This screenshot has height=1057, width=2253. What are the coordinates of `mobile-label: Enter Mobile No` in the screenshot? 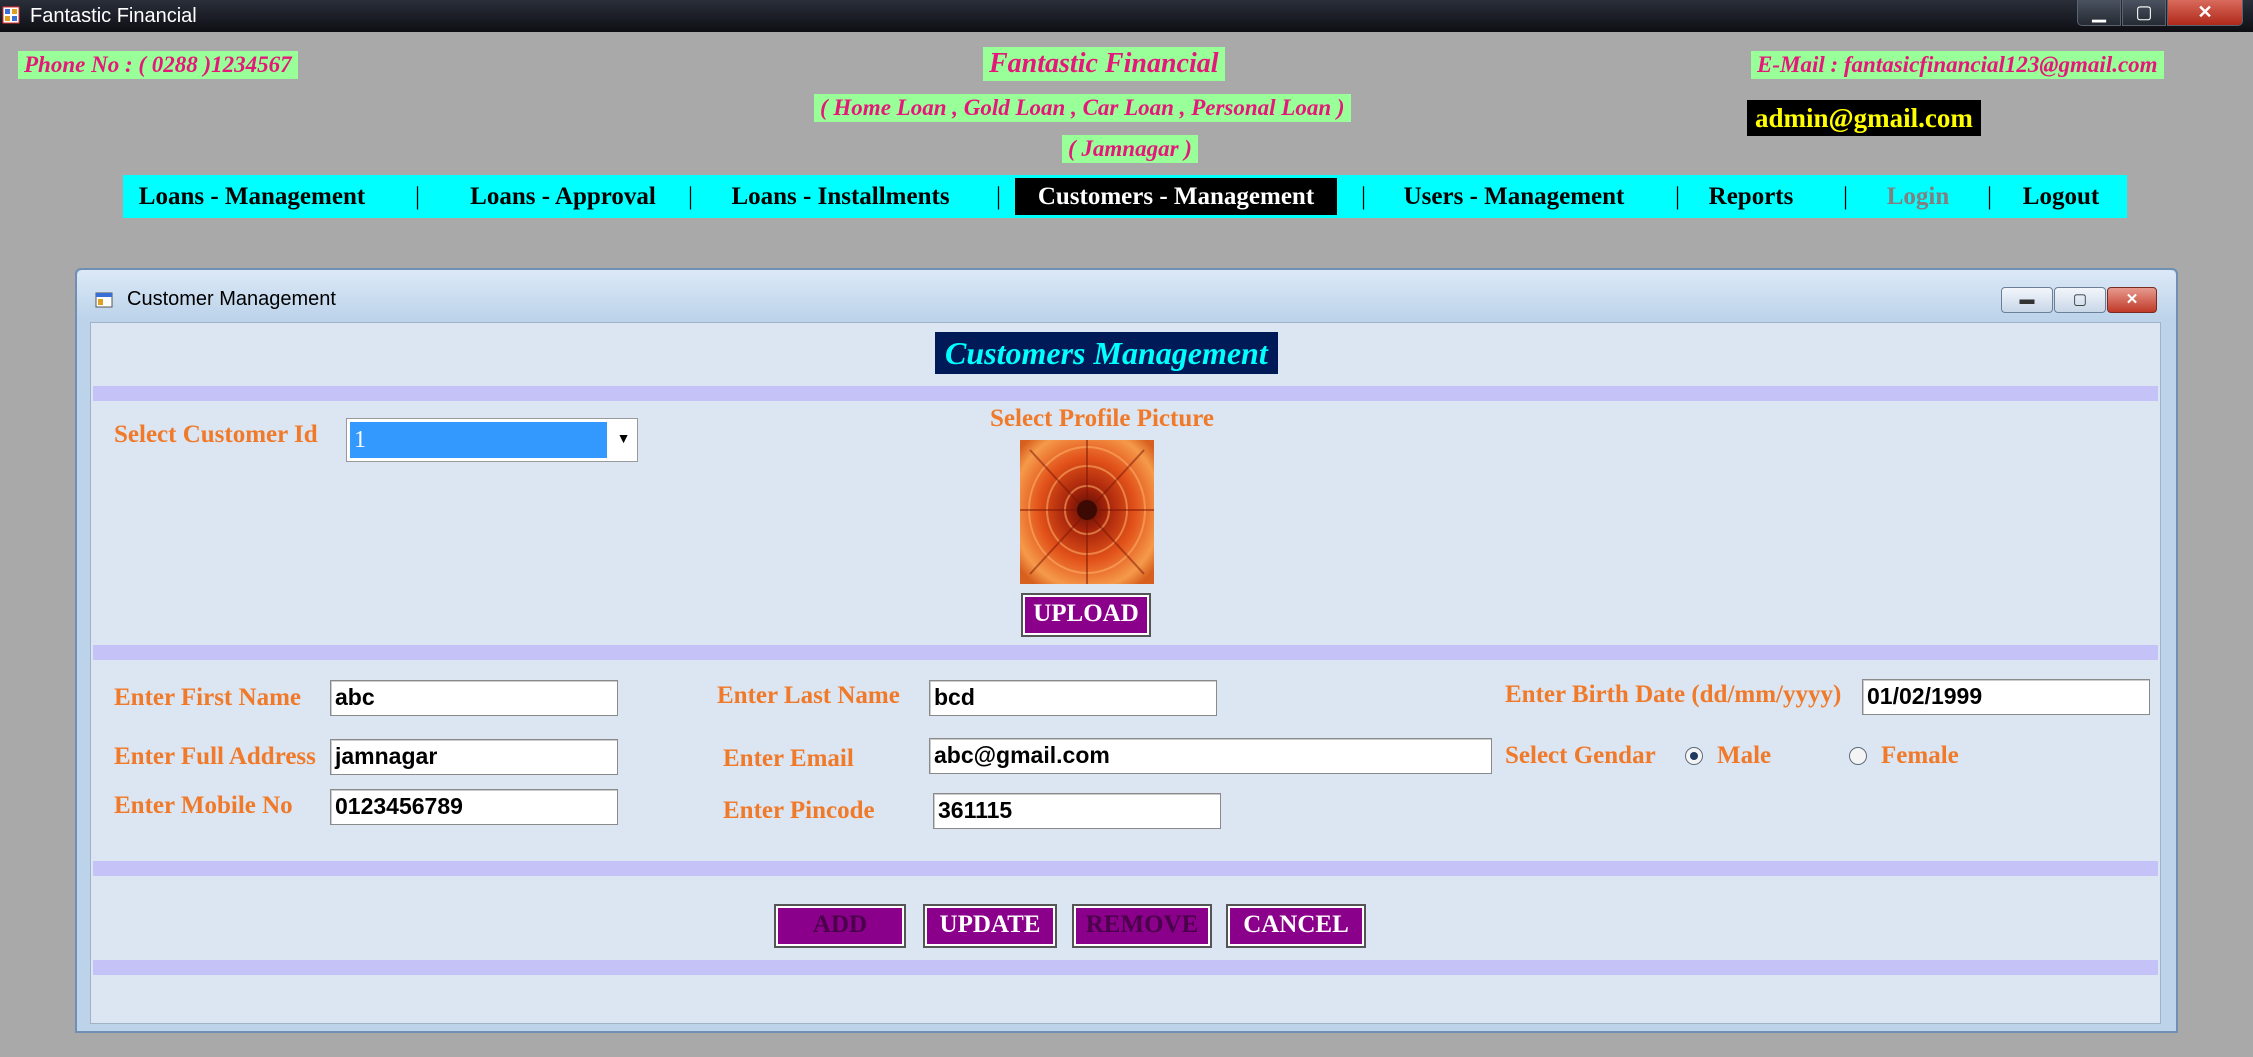 It's located at (203, 805).